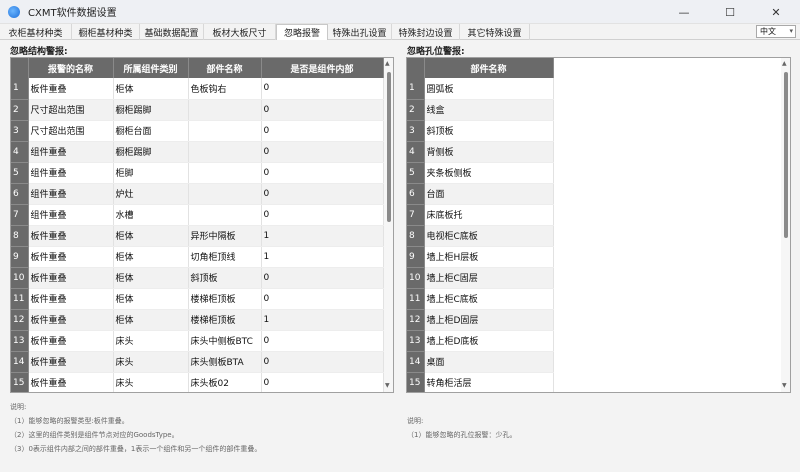  What do you see at coordinates (480, 131) in the screenshot?
I see `table-row: 3 斜顶板` at bounding box center [480, 131].